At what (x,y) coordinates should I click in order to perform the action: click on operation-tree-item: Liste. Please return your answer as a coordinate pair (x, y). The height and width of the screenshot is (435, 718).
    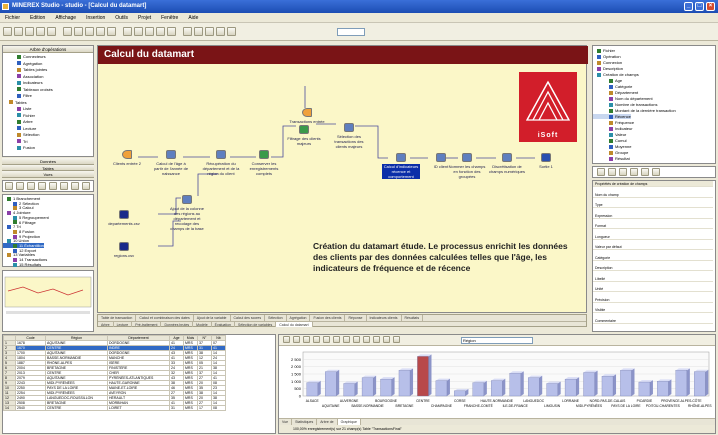
    Looking at the image, I should click on (17, 108).